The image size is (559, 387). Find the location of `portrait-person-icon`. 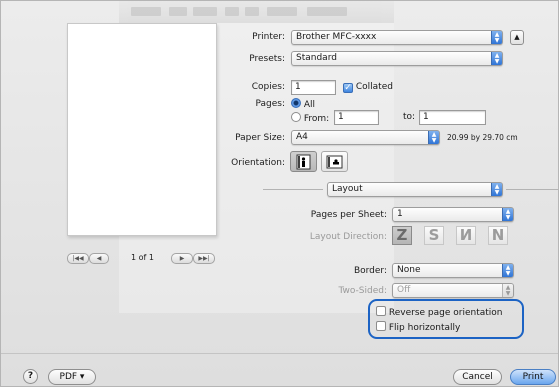

portrait-person-icon is located at coordinates (303, 162).